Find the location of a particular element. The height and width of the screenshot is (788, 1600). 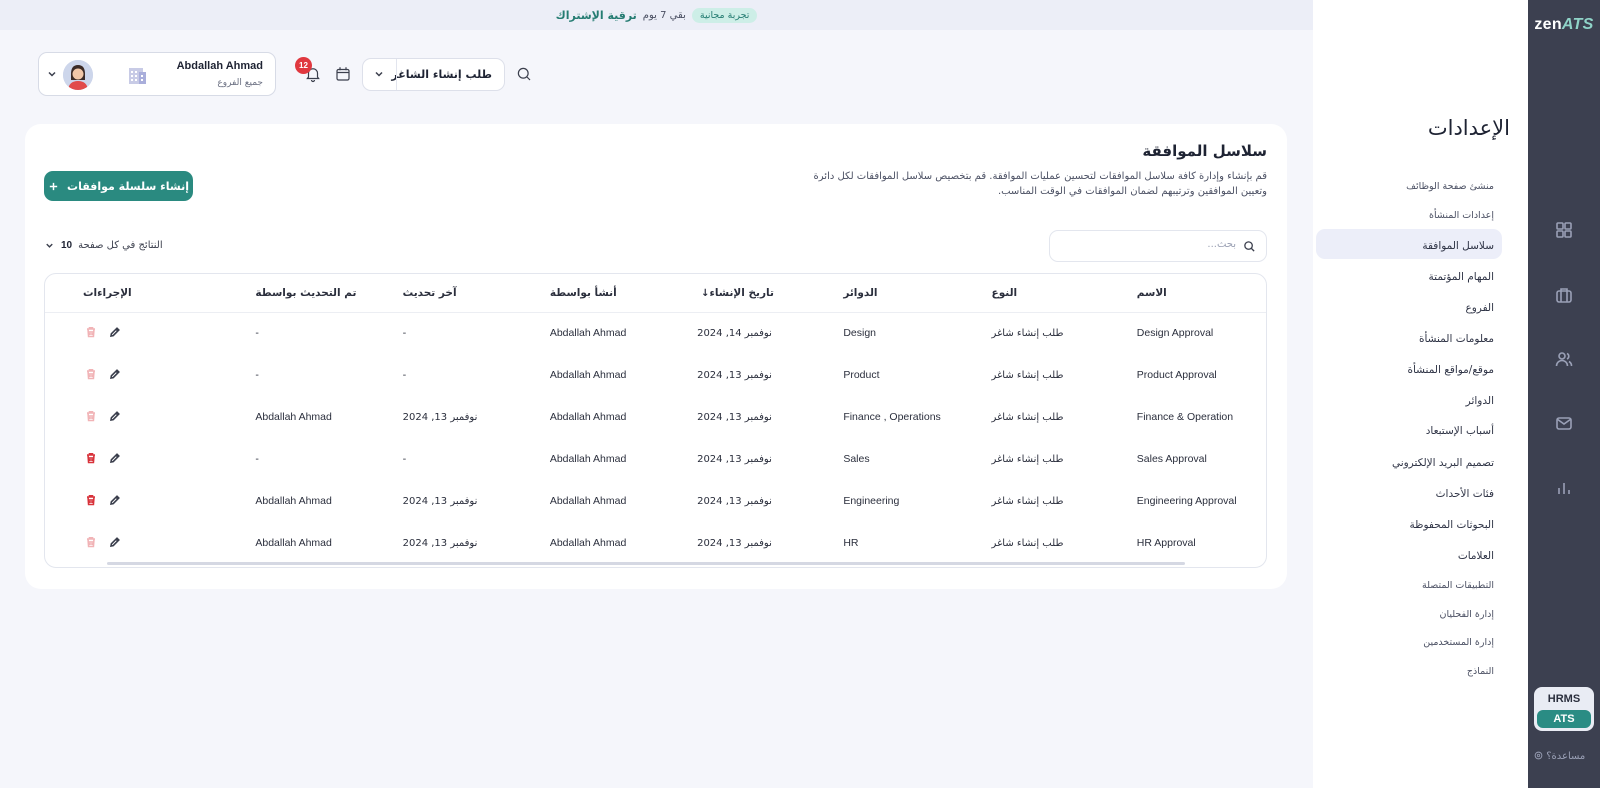

logo-ats: ATS is located at coordinates (1577, 24).